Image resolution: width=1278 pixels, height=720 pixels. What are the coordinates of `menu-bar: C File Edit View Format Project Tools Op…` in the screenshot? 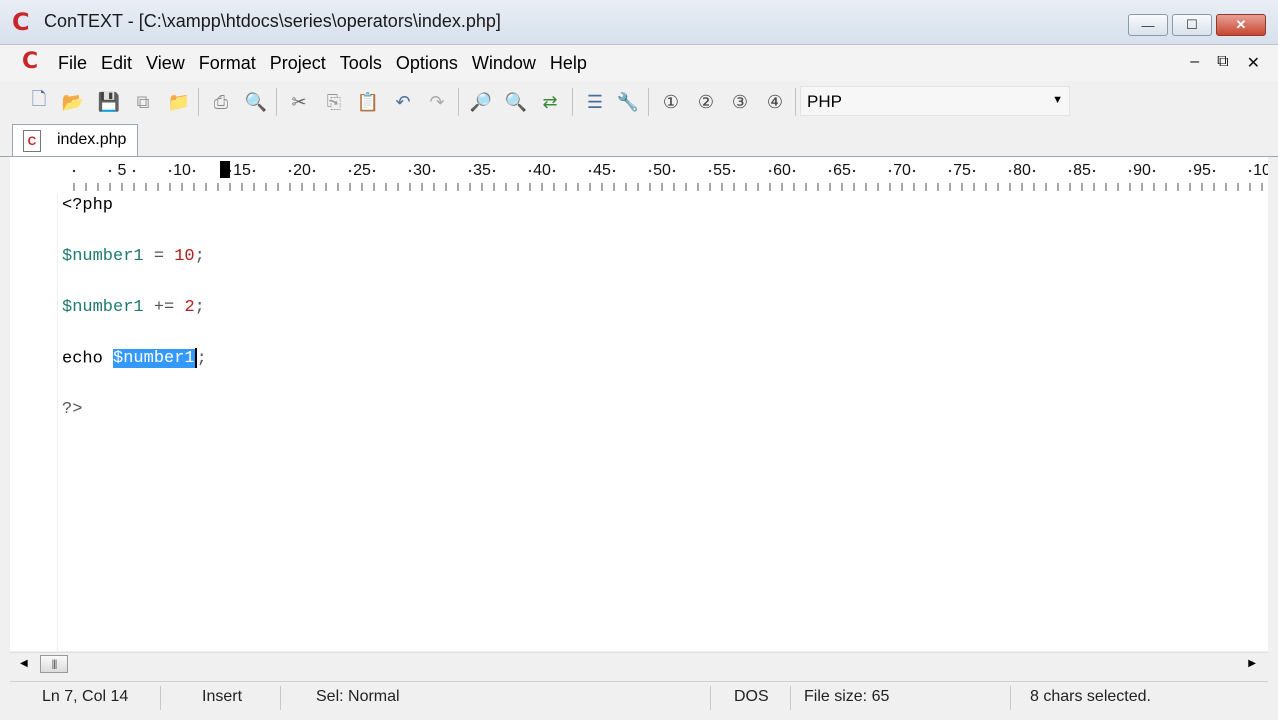 It's located at (639, 63).